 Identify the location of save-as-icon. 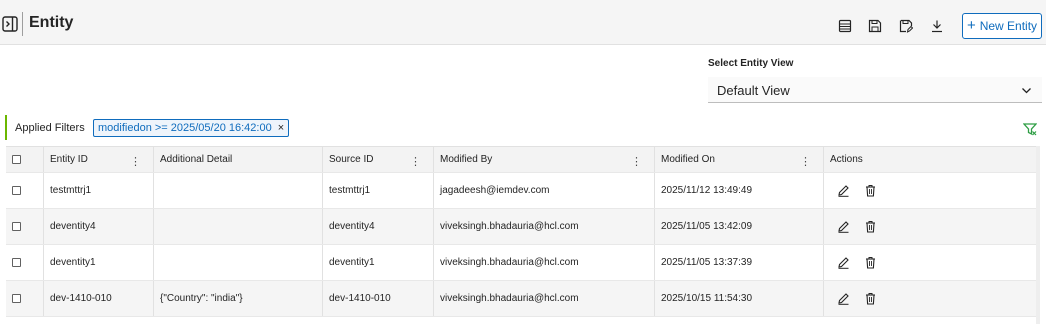
(906, 26).